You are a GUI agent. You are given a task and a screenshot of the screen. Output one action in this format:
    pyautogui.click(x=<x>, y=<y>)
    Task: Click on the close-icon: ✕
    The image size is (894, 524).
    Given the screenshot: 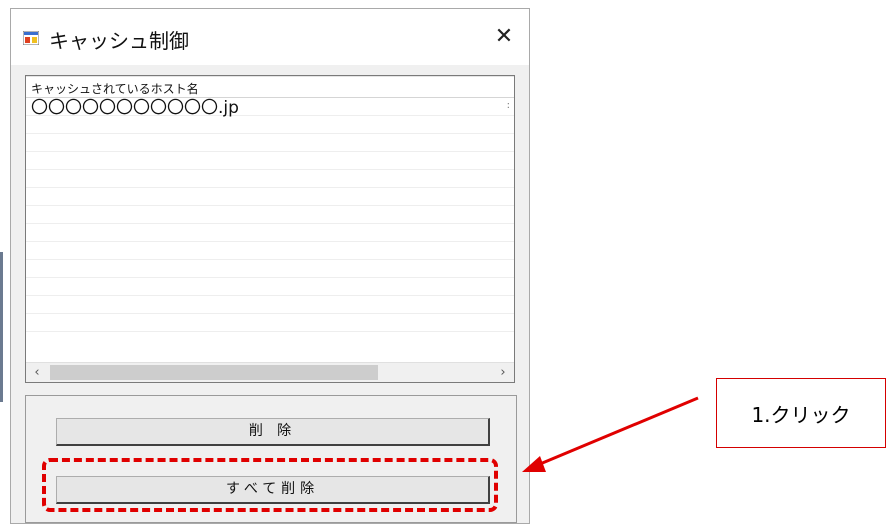 What is the action you would take?
    pyautogui.click(x=504, y=37)
    